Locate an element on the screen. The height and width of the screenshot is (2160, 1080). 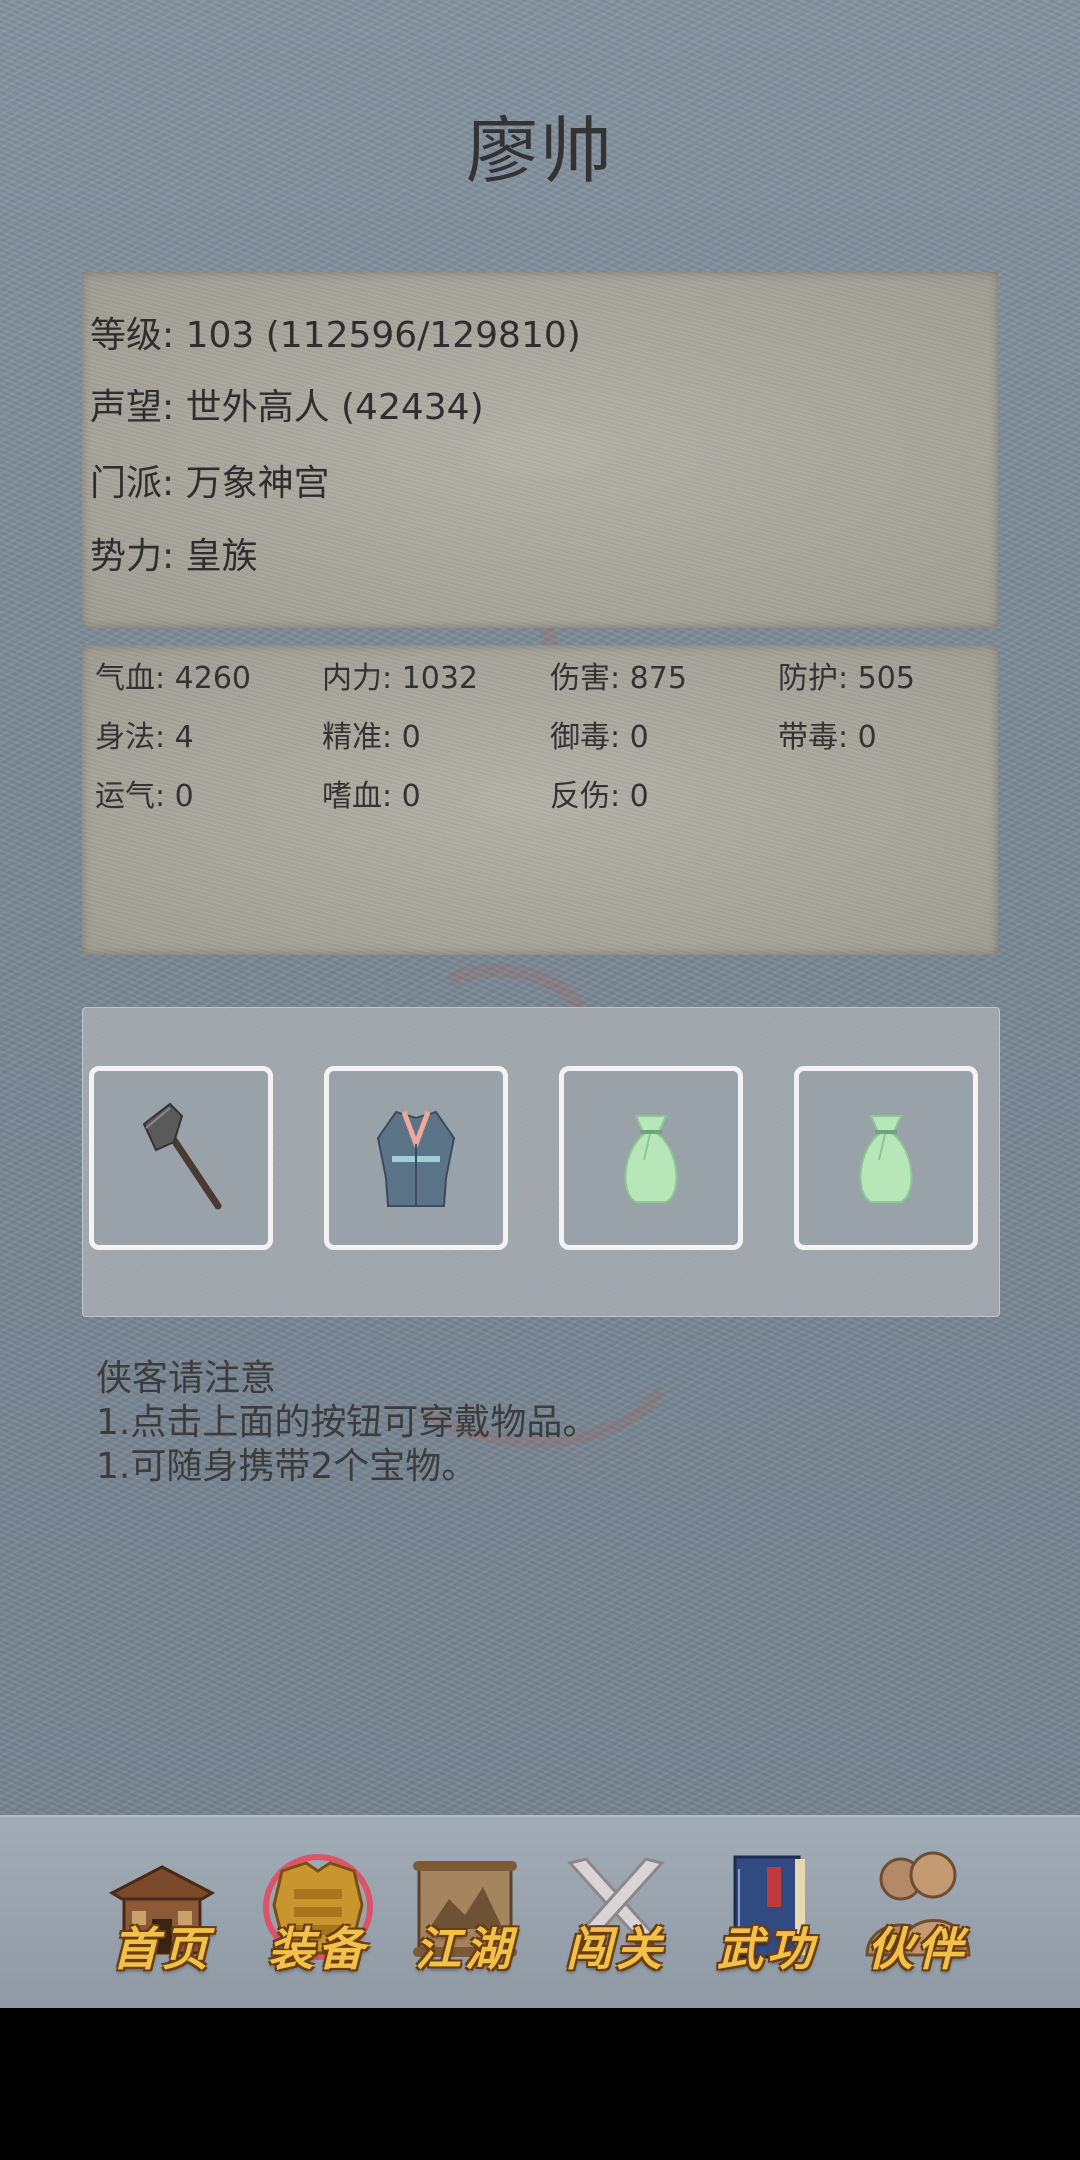
stat-reflect: 反伤: 0 is located at coordinates (599, 796).